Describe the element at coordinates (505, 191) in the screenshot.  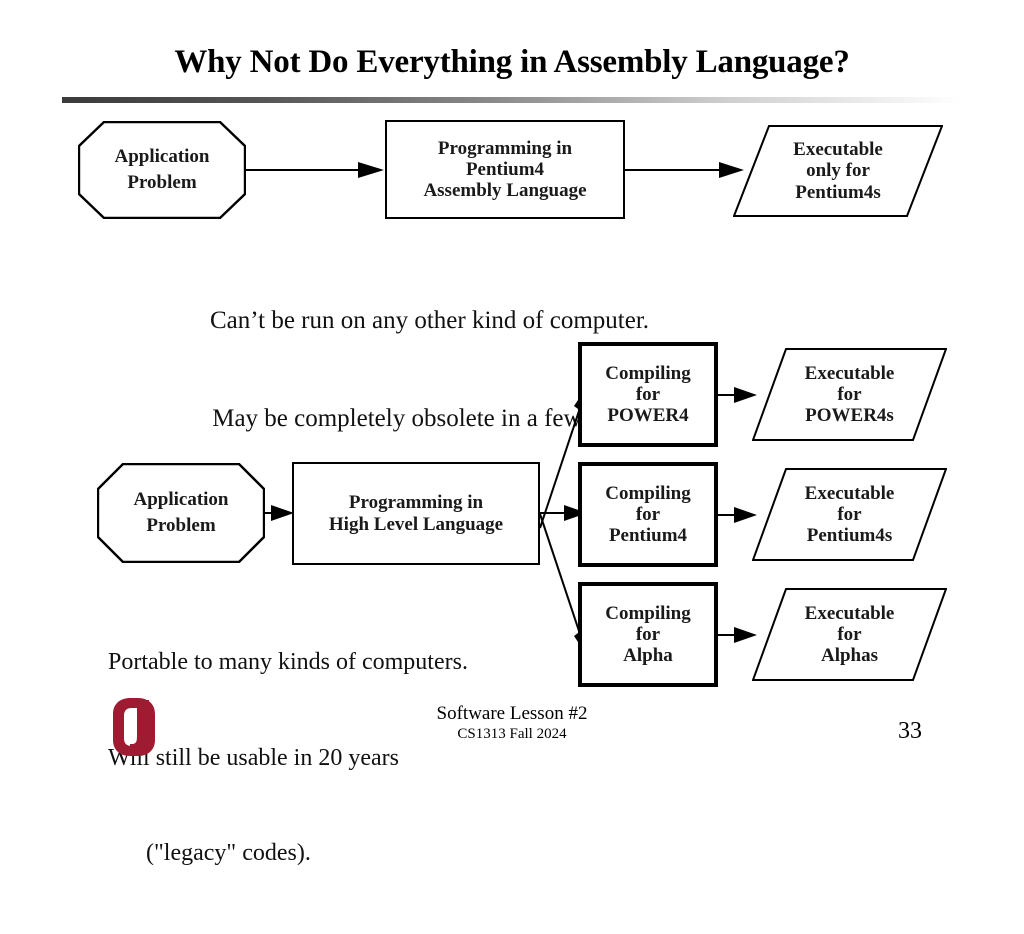
I see `node-label-line3: Assembly Language` at that location.